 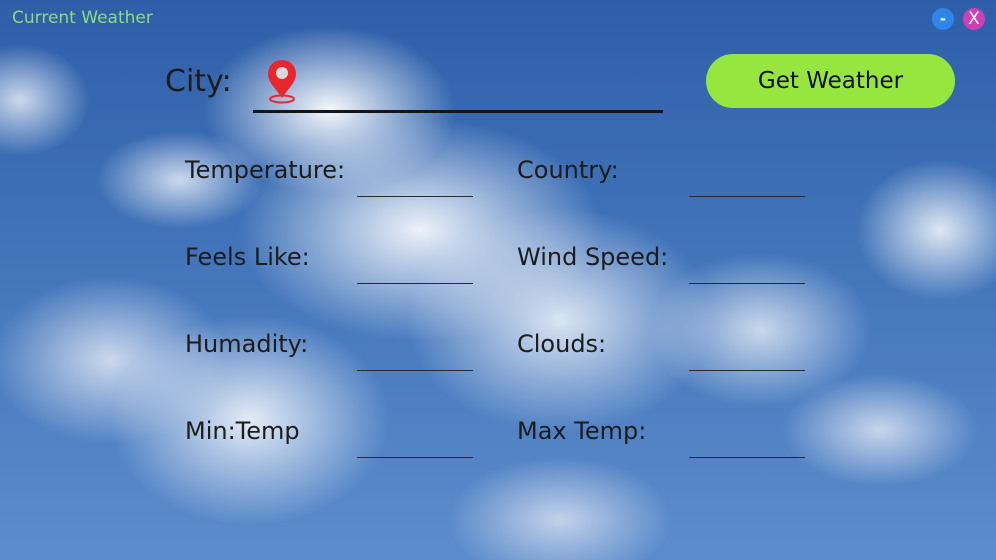 What do you see at coordinates (198, 81) in the screenshot?
I see `city-label: City:` at bounding box center [198, 81].